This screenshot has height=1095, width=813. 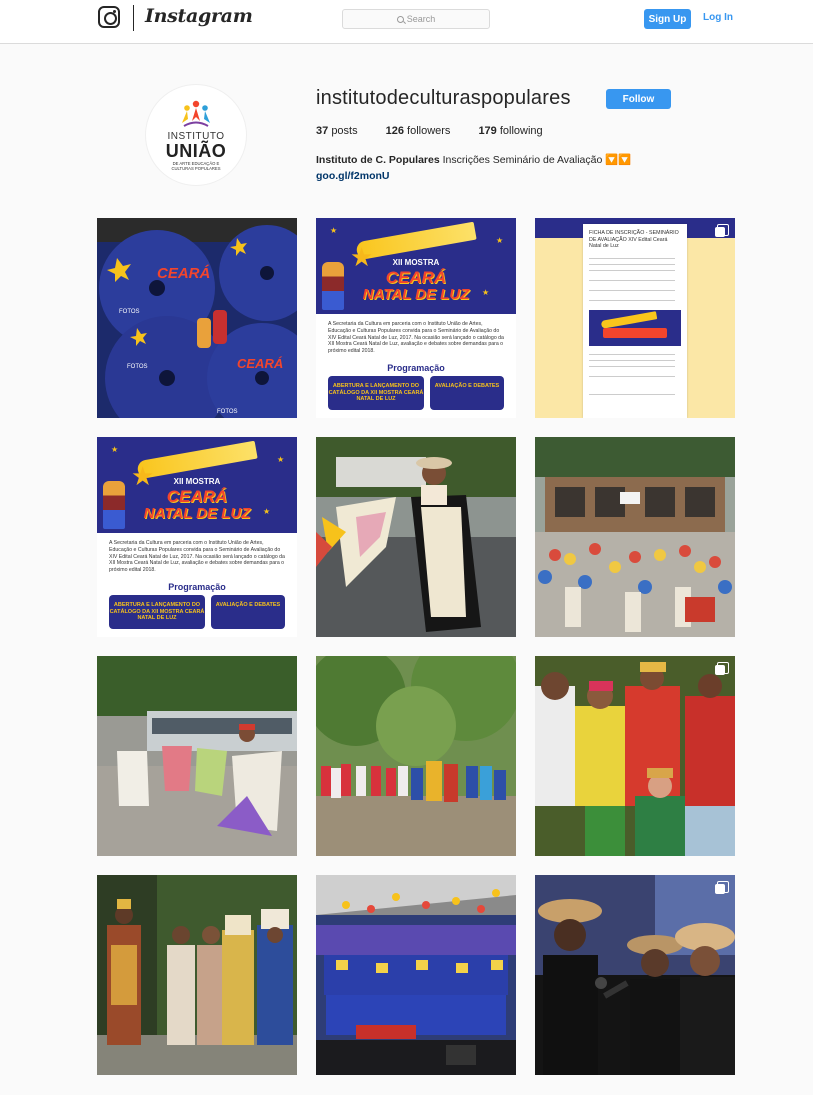 I want to click on post-image-park-group, so click(x=416, y=756).